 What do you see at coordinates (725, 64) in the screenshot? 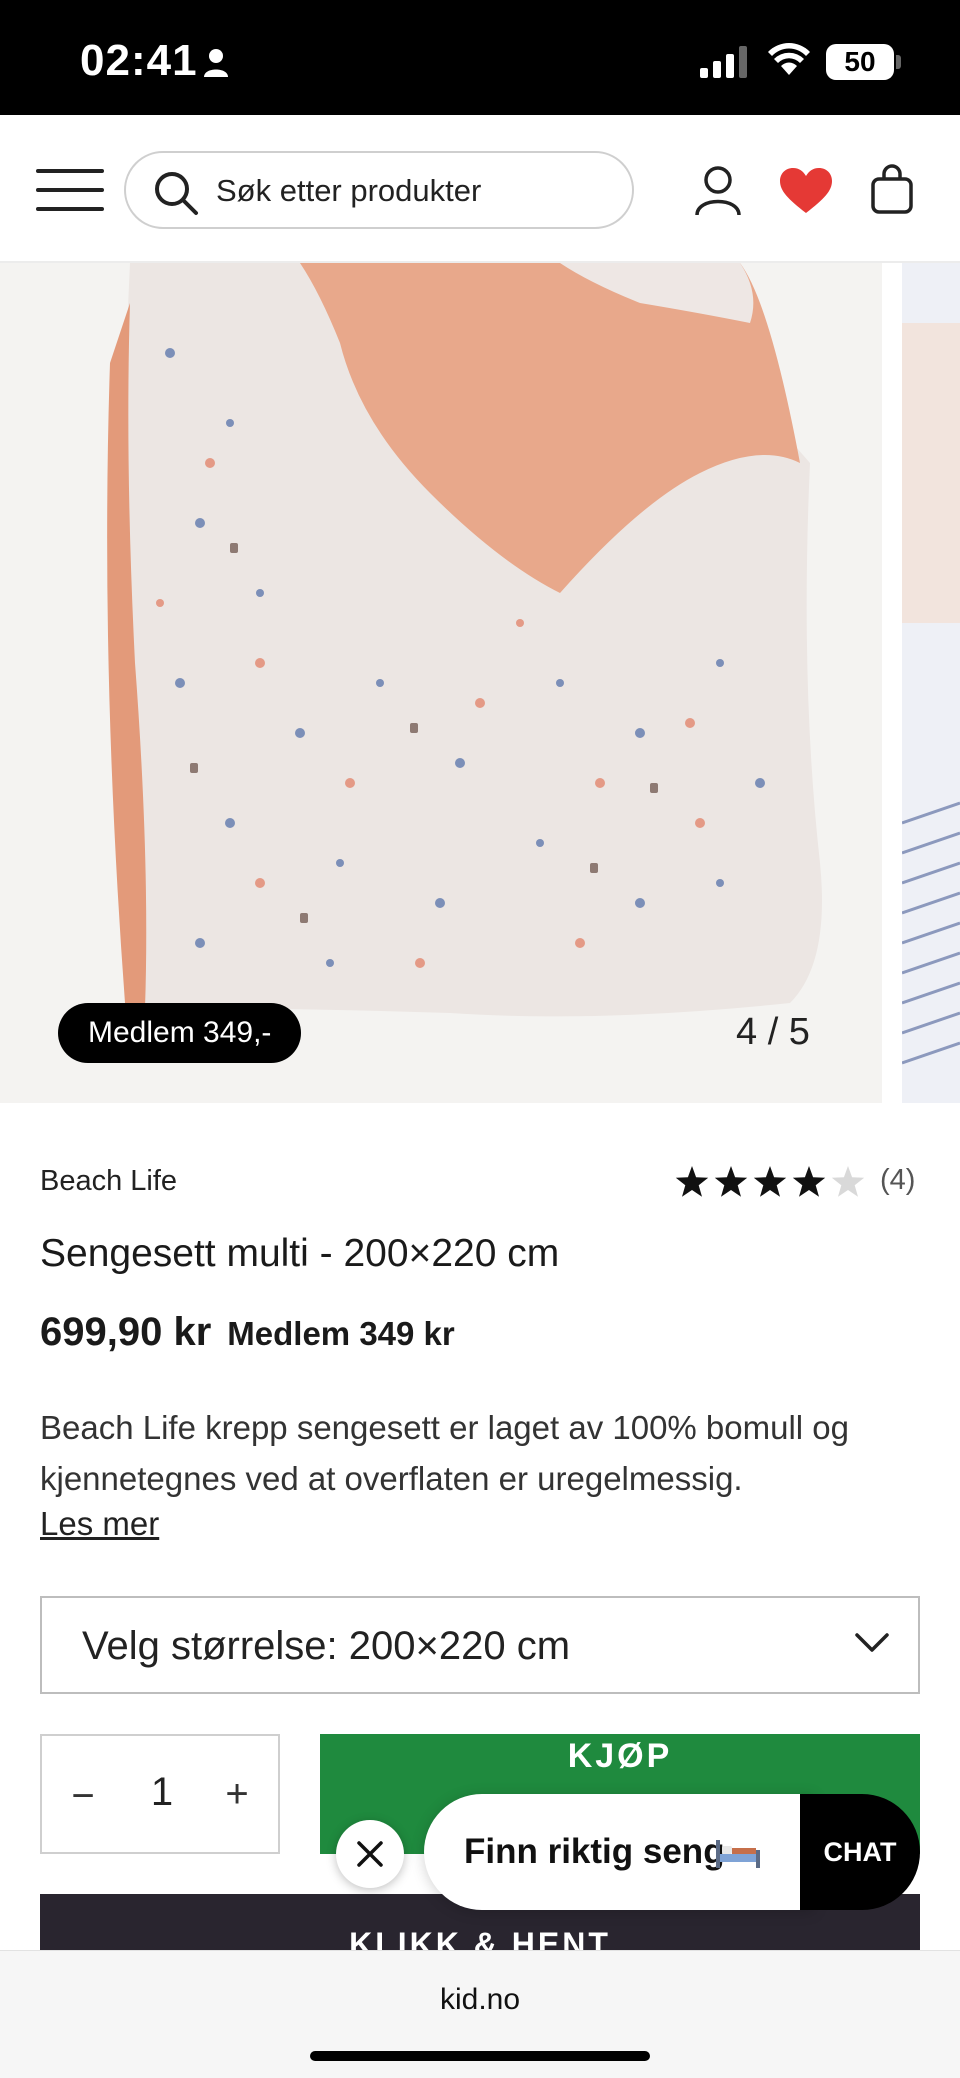
I see `signal-icon` at bounding box center [725, 64].